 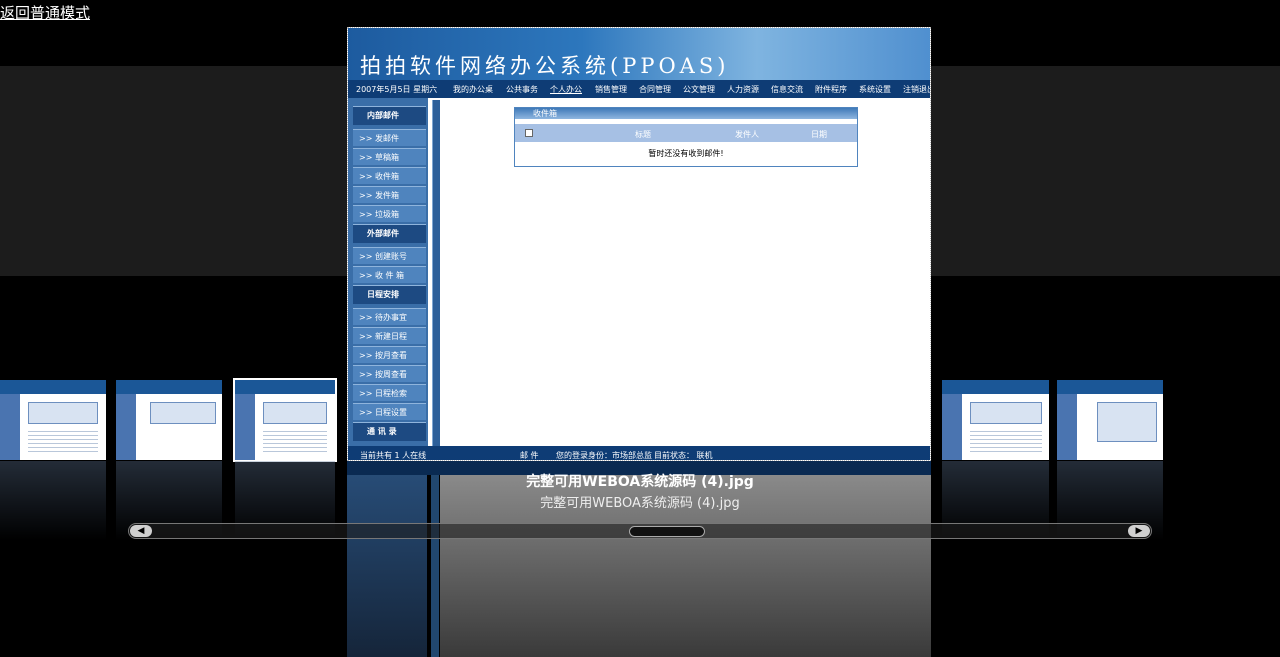 I want to click on oa-sidebar-group: 日程安排, so click(x=389, y=294).